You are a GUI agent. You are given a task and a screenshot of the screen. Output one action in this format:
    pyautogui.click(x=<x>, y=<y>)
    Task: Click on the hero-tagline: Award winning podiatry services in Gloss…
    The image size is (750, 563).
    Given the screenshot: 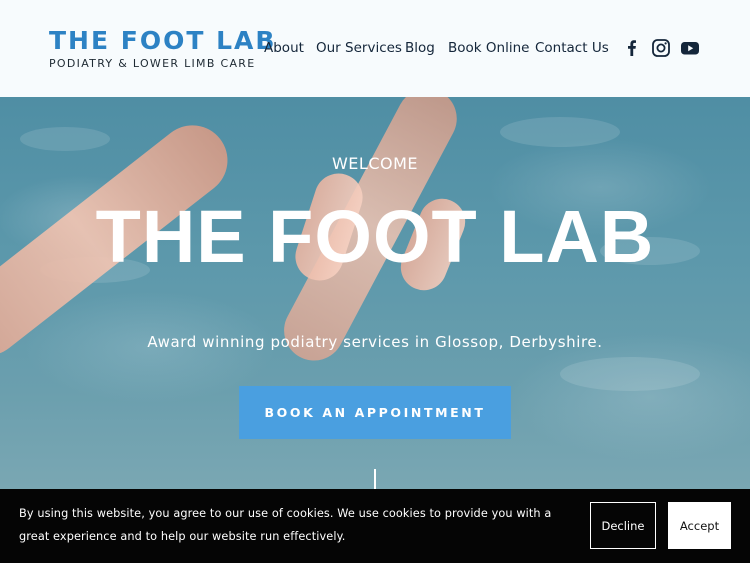 What is the action you would take?
    pyautogui.click(x=375, y=342)
    